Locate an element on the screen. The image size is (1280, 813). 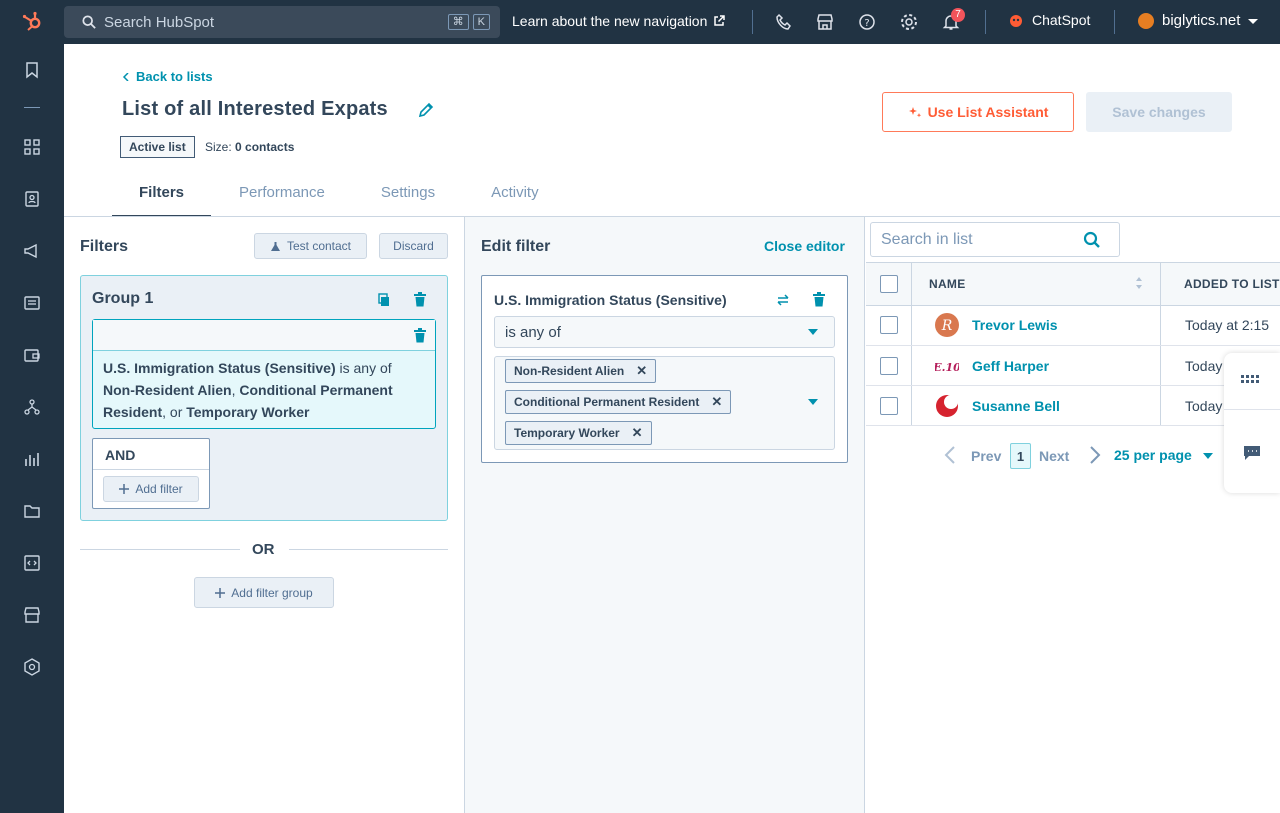
chevron-left-icon is located at coordinates (950, 455).